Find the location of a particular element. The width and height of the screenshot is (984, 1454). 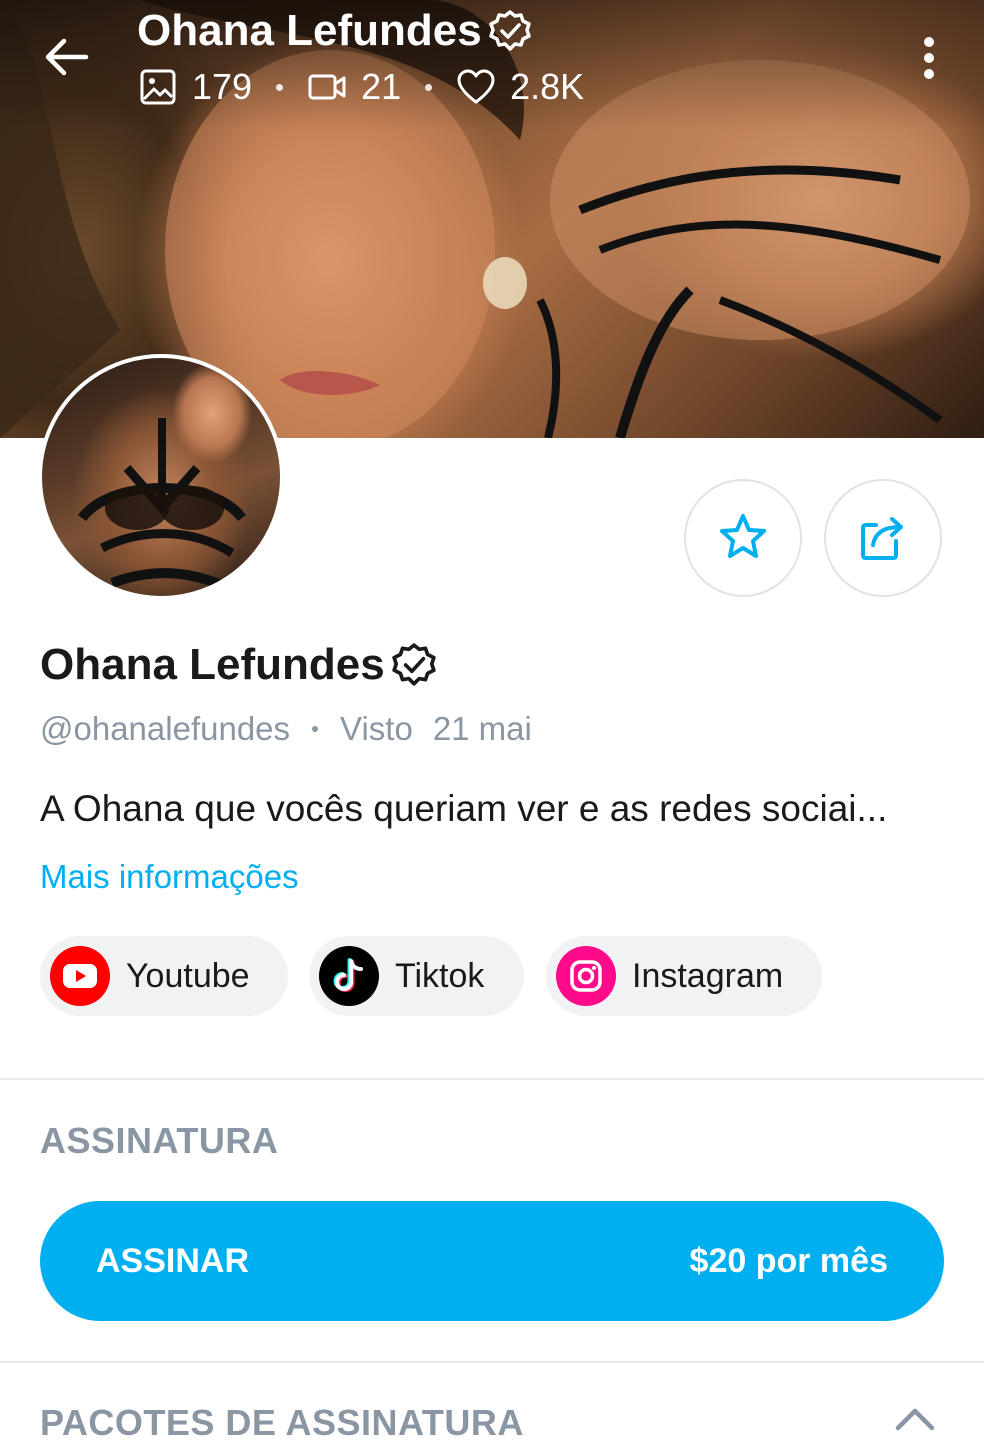

chevron-up-icon is located at coordinates (915, 1419).